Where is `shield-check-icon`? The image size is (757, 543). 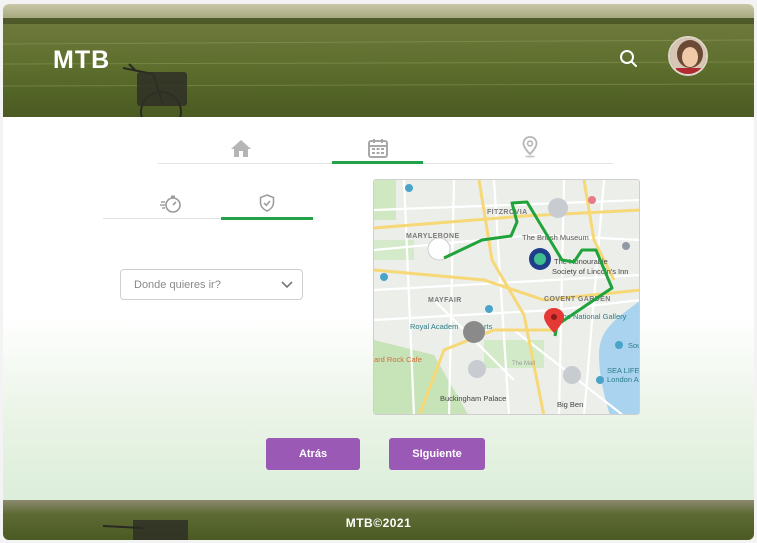 shield-check-icon is located at coordinates (267, 203).